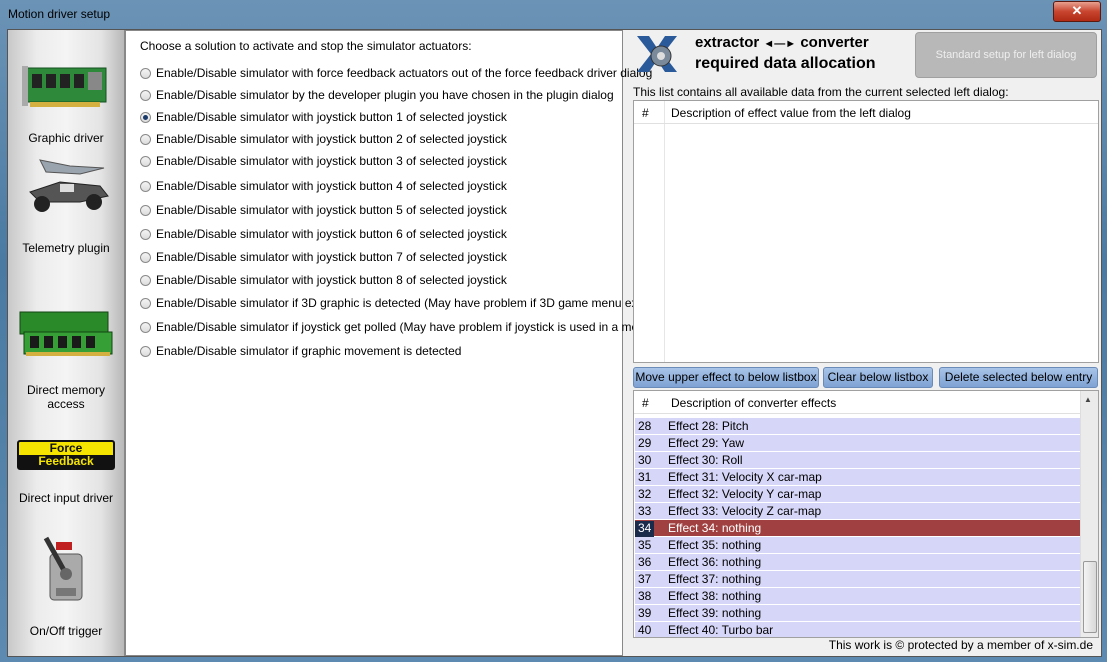  Describe the element at coordinates (645, 477) in the screenshot. I see `effect-number: 31` at that location.